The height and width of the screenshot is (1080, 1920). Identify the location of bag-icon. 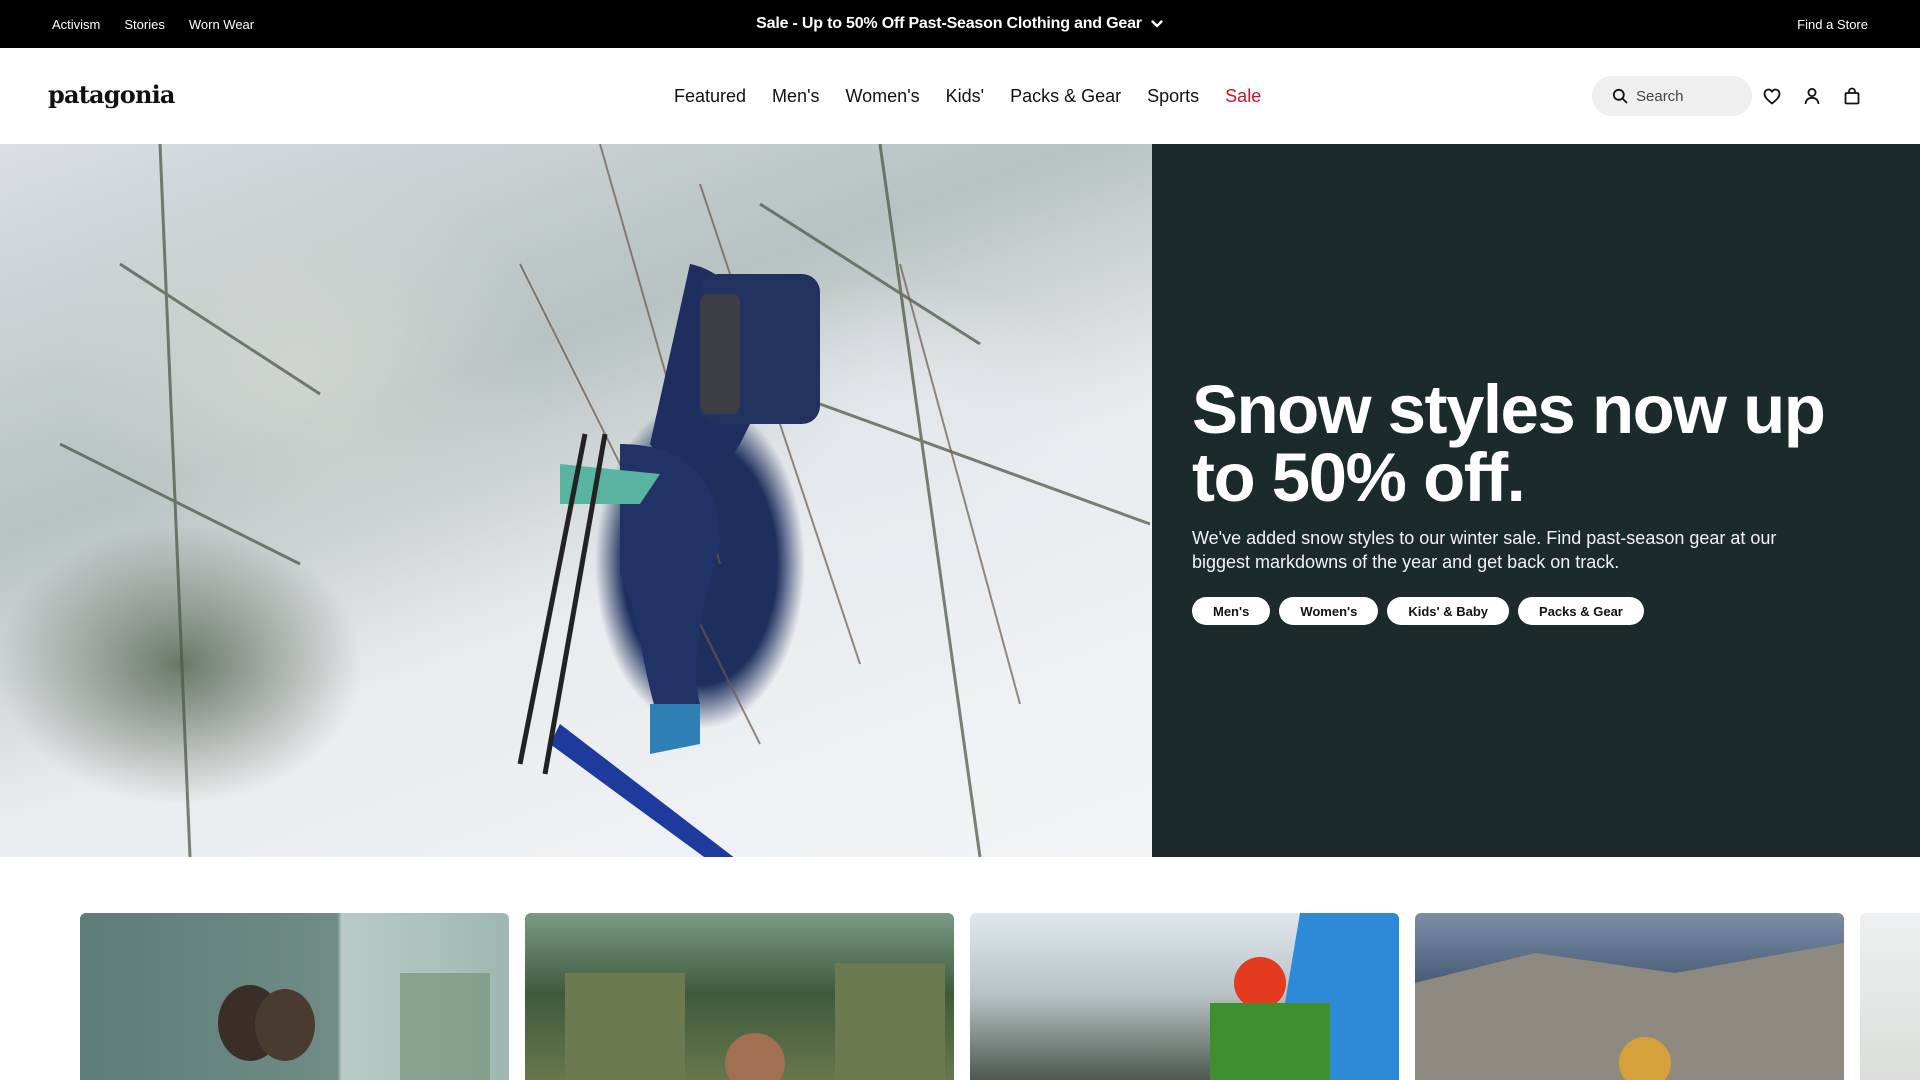
(1852, 96).